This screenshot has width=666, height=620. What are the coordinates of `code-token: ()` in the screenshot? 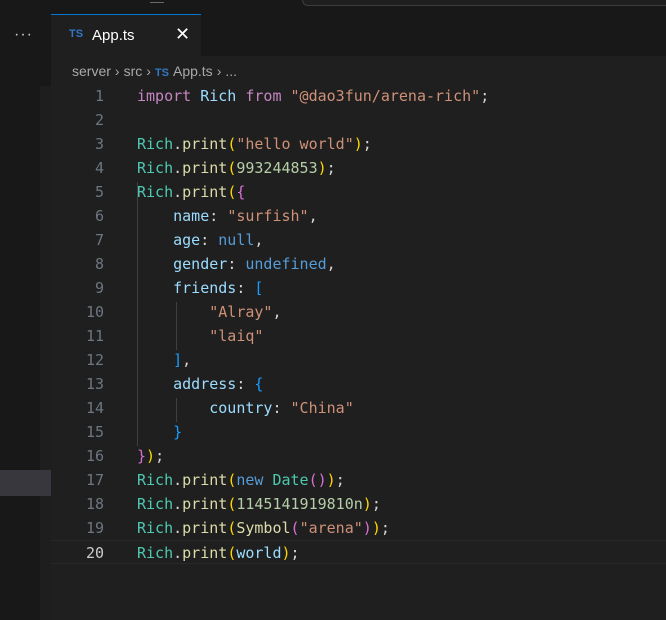 It's located at (317, 480).